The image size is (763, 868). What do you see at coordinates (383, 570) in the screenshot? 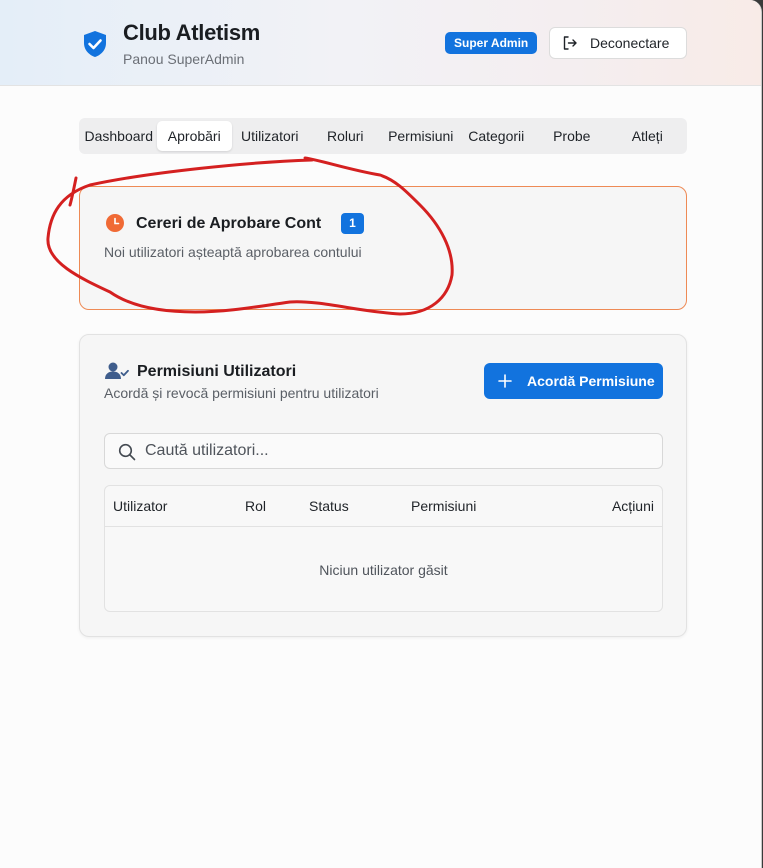
I see `empty-state-message: Niciun utilizator găsit` at bounding box center [383, 570].